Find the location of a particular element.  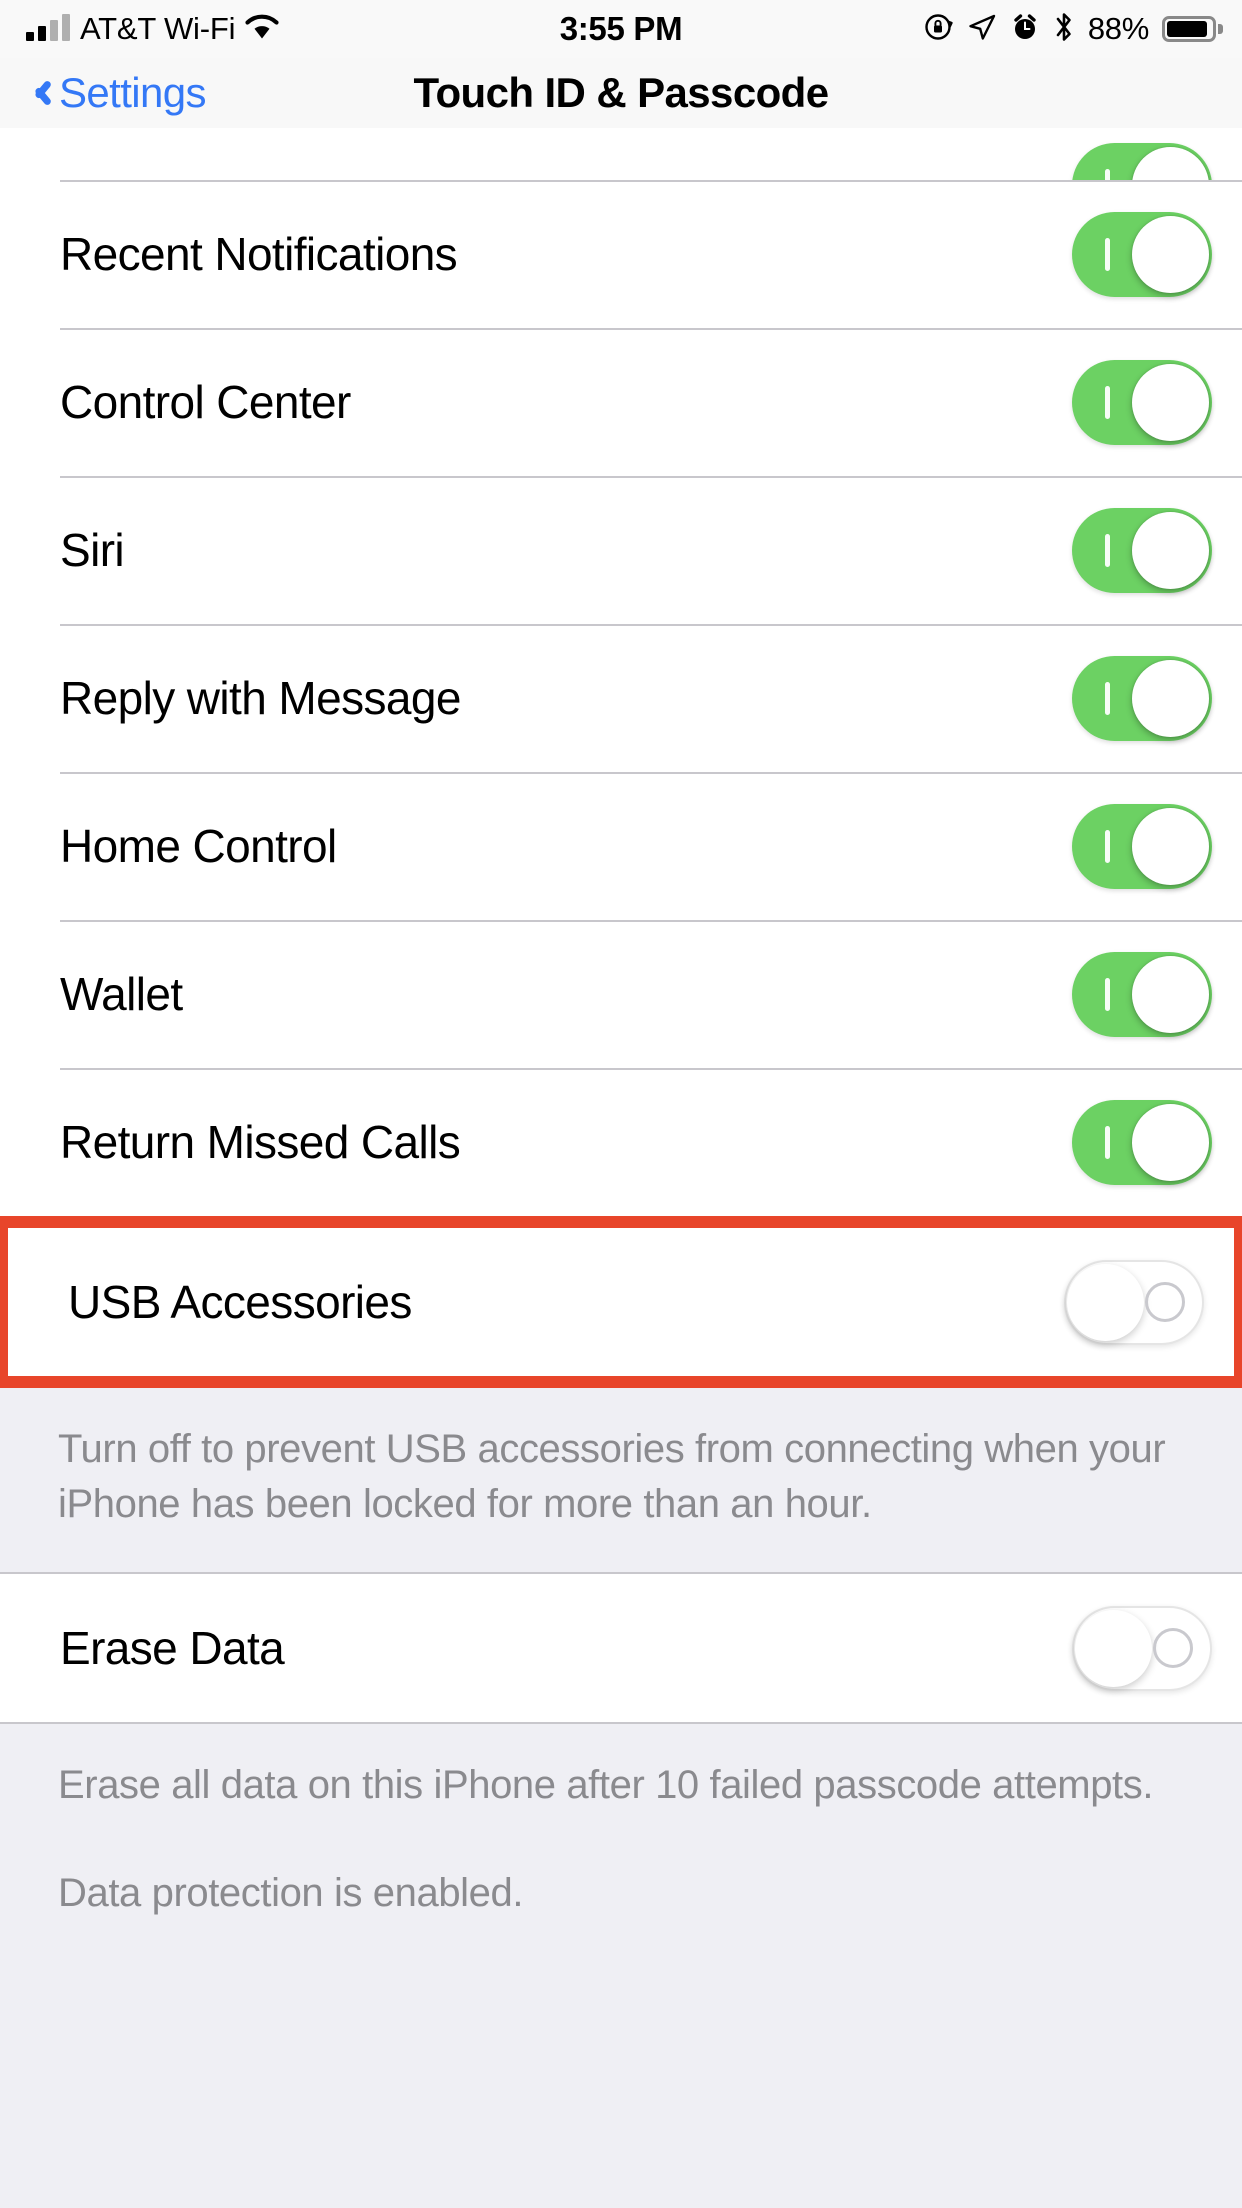

list-item-control-center: Control Center is located at coordinates (621, 402).